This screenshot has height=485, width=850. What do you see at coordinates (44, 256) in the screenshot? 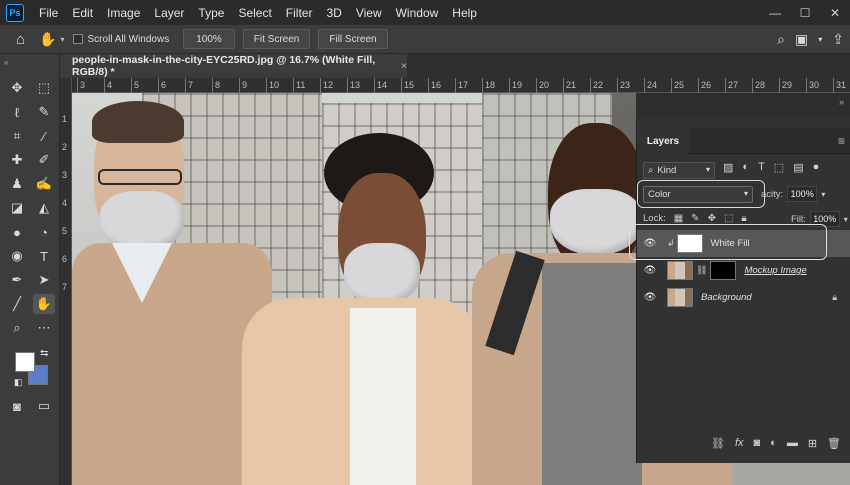
I see `type-tool-icon: T` at bounding box center [44, 256].